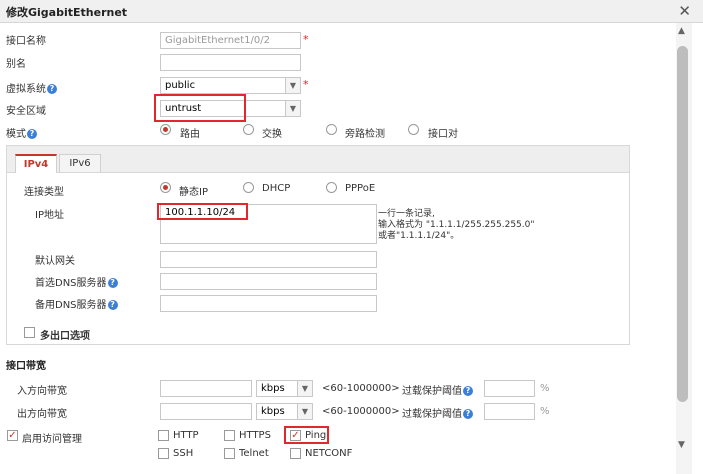 The height and width of the screenshot is (474, 703). I want to click on out-overload-label: 过载保护阈值?, so click(437, 412).